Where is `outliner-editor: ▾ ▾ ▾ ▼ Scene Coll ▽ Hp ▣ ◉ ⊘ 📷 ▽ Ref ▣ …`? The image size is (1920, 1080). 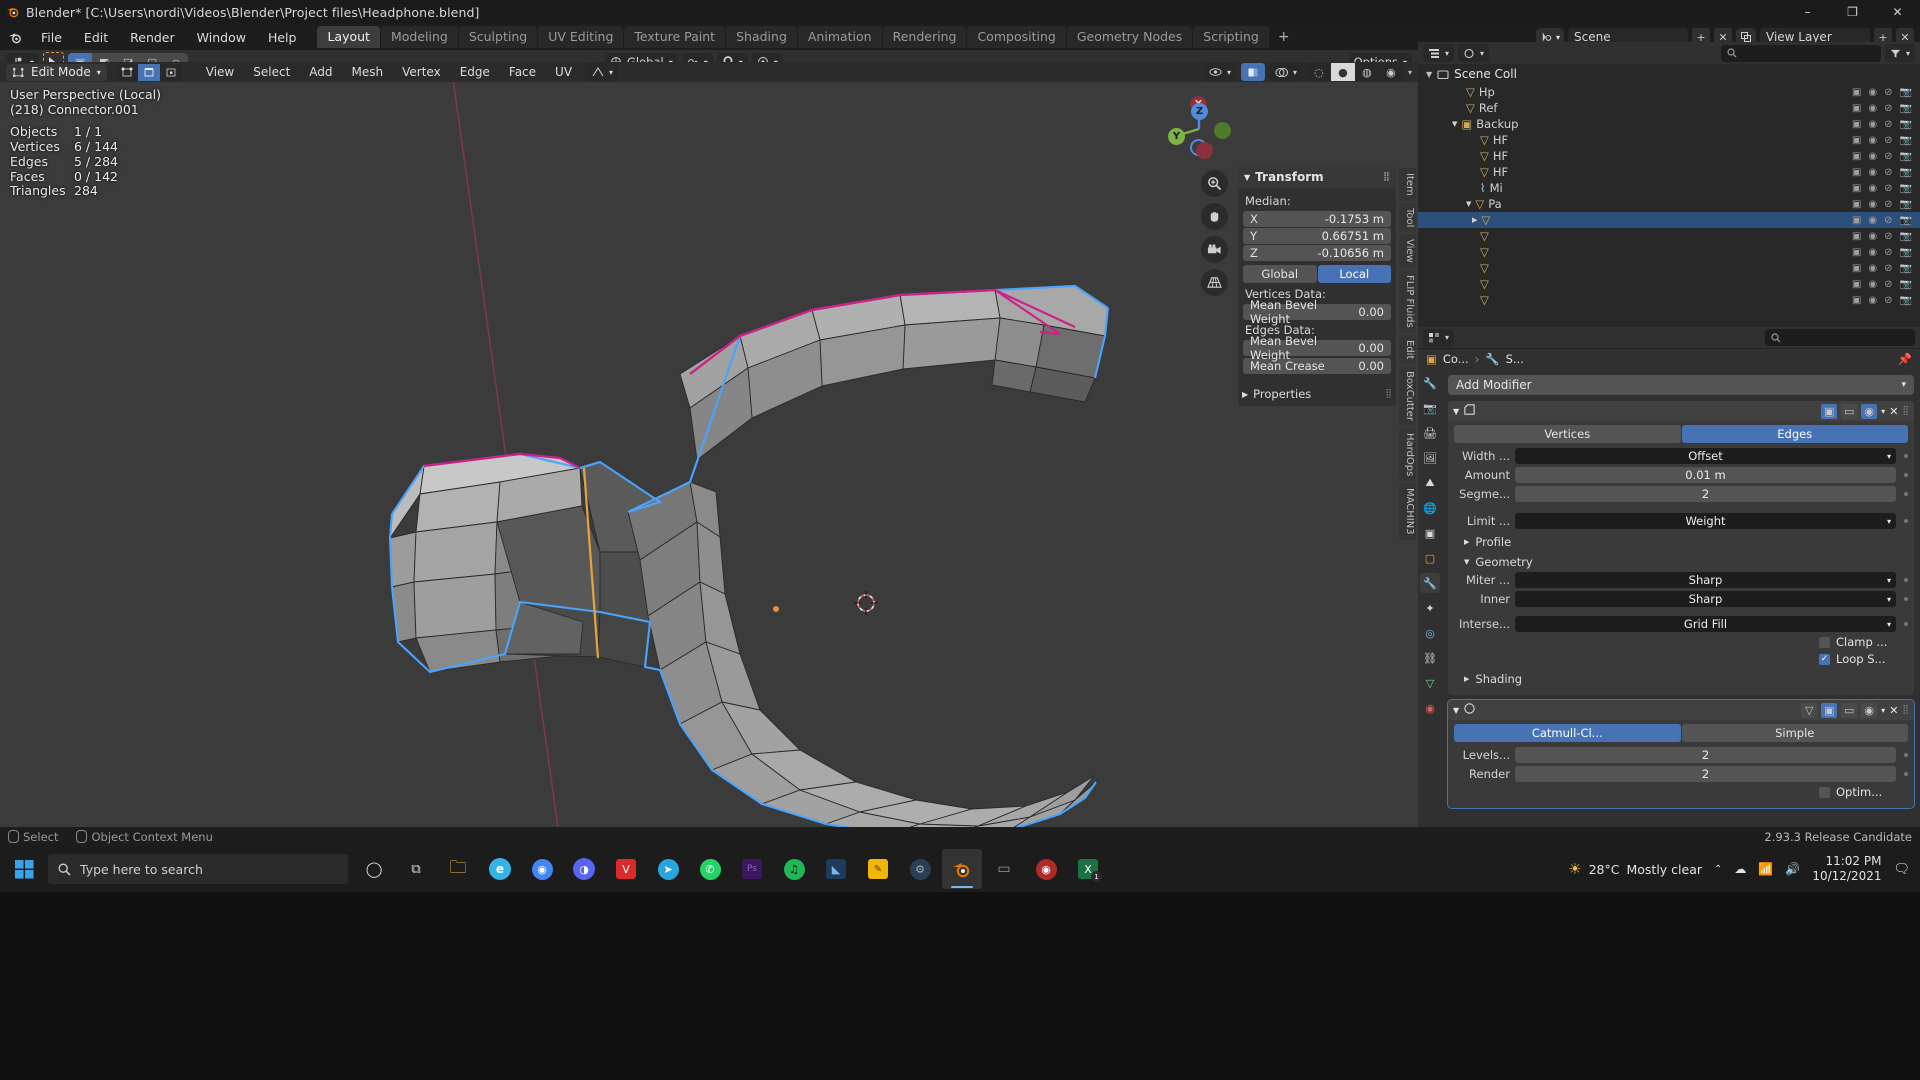
outliner-editor: ▾ ▾ ▾ ▼ Scene Coll ▽ Hp ▣ ◉ ⊘ 📷 ▽ Ref ▣ … is located at coordinates (1669, 184).